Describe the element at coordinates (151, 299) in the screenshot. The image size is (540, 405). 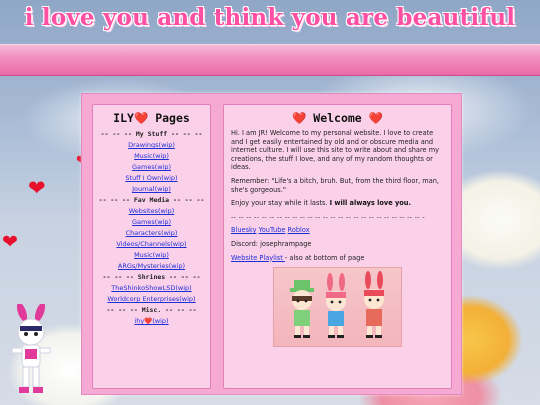
I see `nav-link-worldcorp: Worldcorp Enterprises(wip)` at that location.